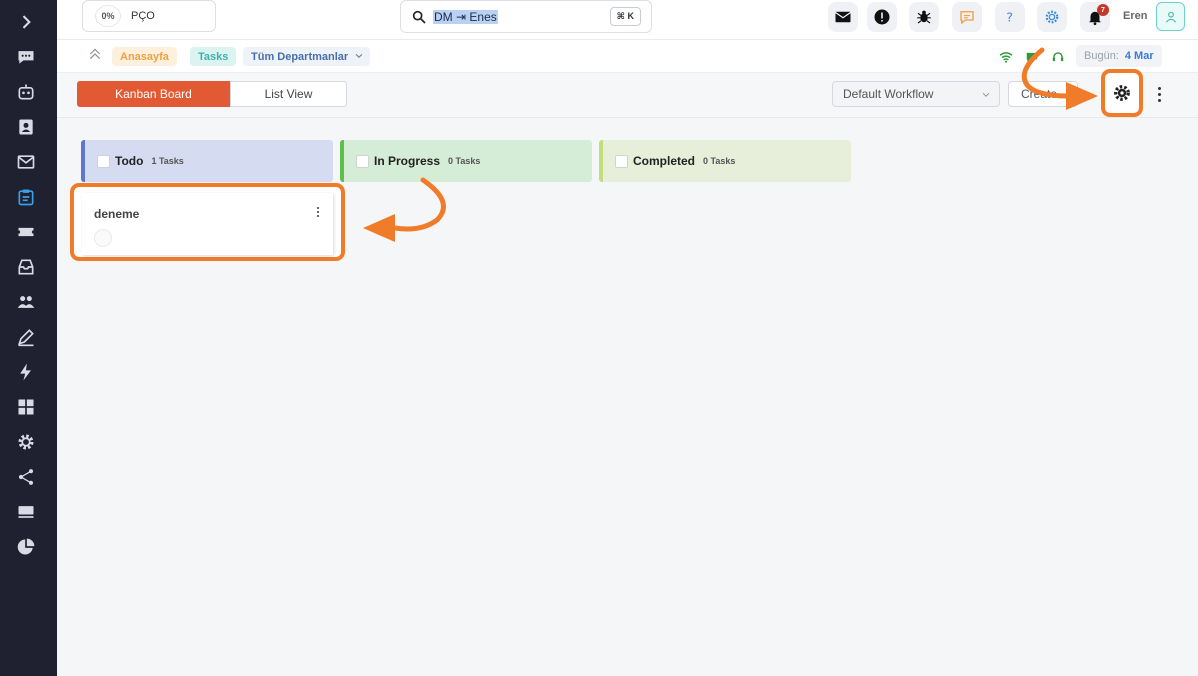 The height and width of the screenshot is (676, 1198). I want to click on list-view-button: List View, so click(288, 94).